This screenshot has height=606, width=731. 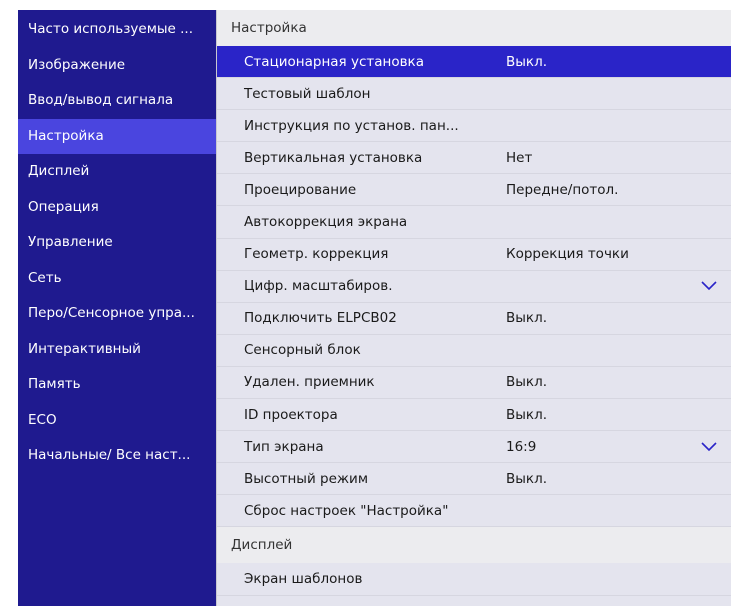 I want to click on sidebar-item-display: Дисплей, so click(x=117, y=172).